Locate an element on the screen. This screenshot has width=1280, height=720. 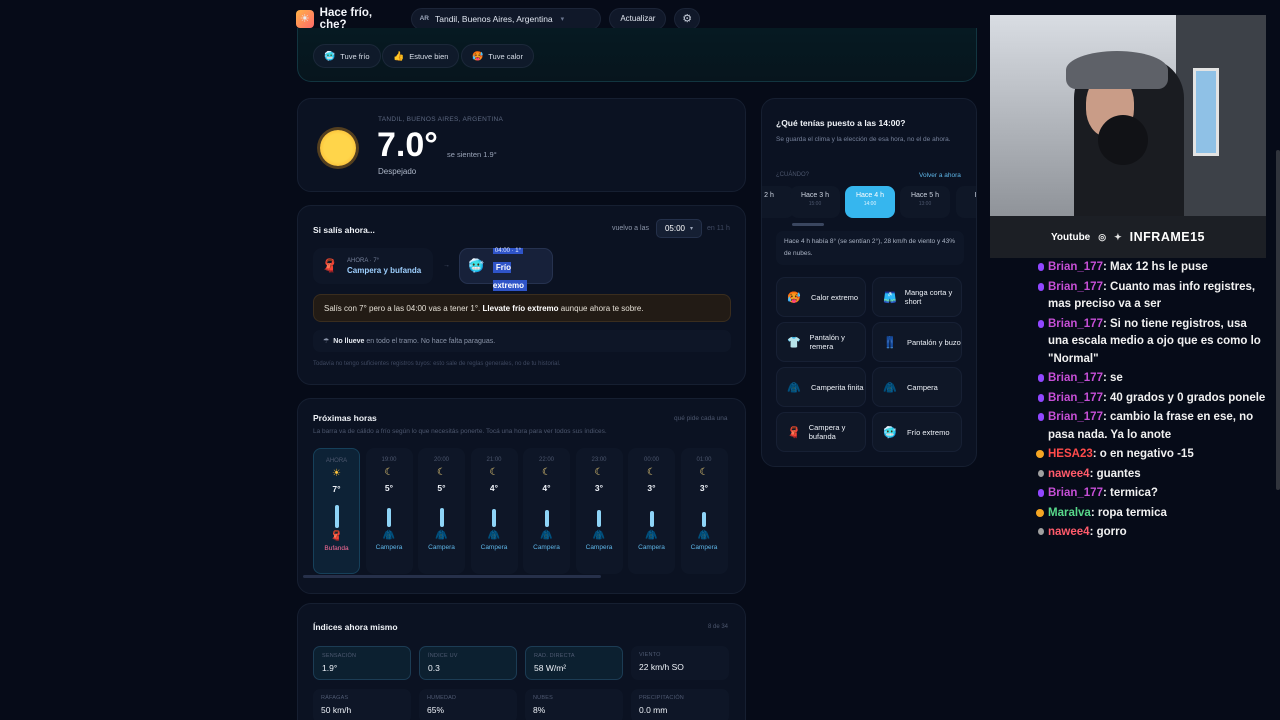
index-tile: ÍNDICE UV 0.3 is located at coordinates (468, 663).